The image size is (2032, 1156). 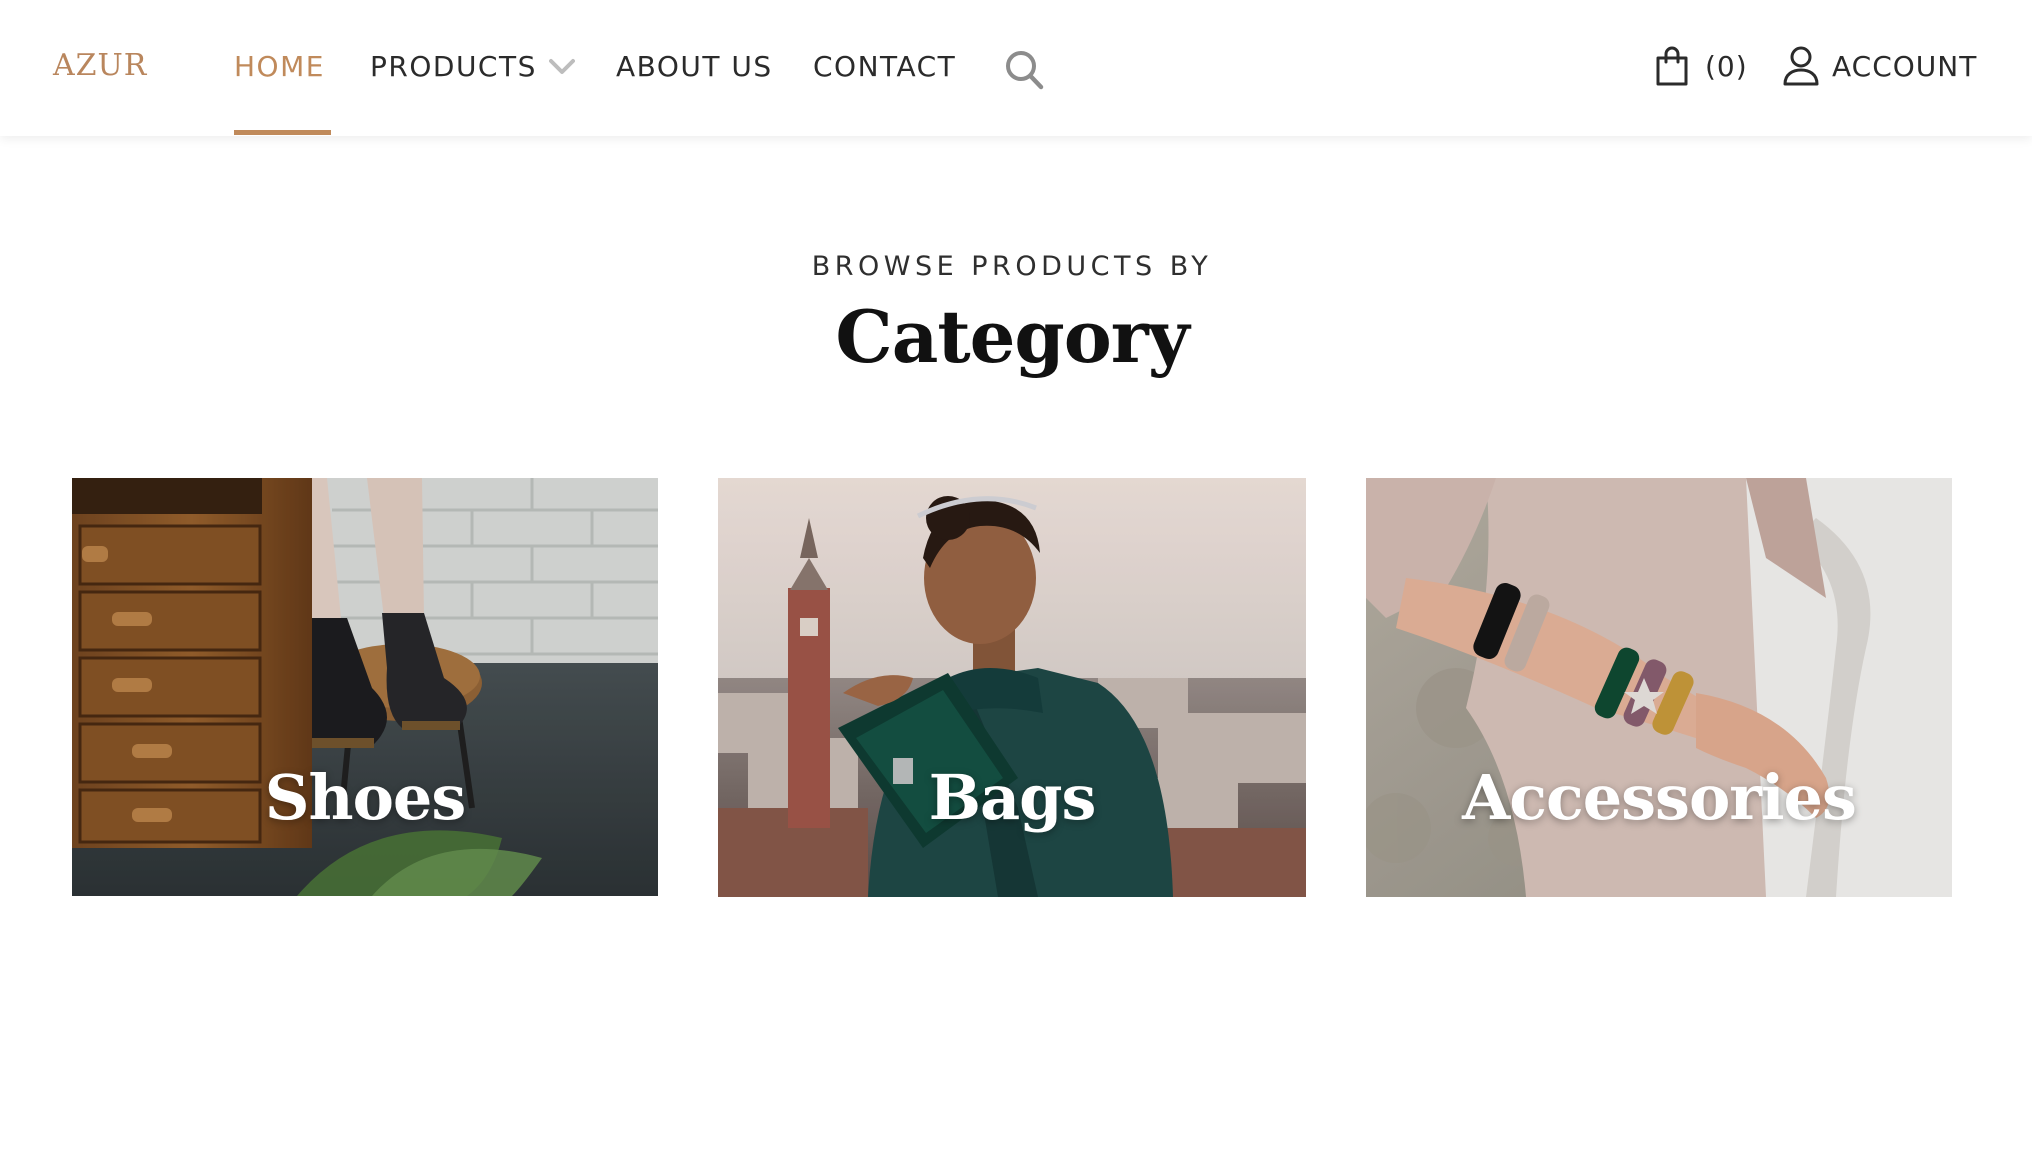 I want to click on account-label: ACCOUNT, so click(x=1905, y=66).